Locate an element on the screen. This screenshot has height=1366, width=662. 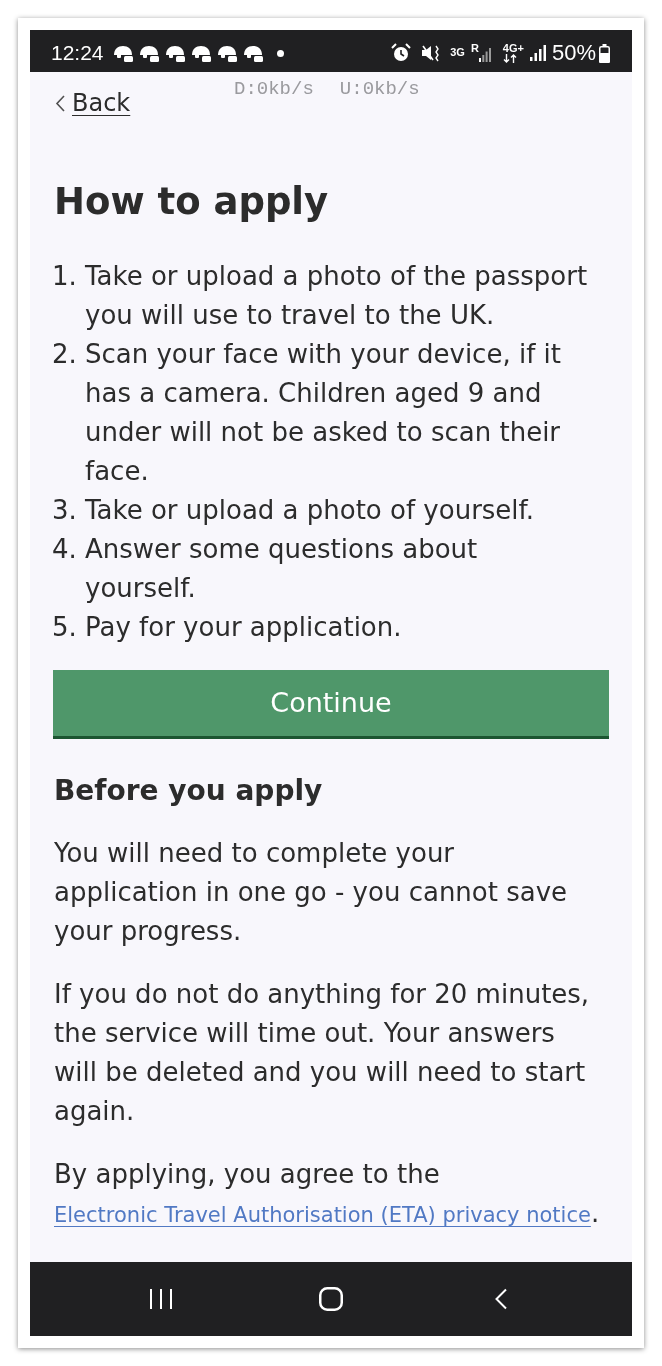
network-type-label: 3G is located at coordinates (457, 52).